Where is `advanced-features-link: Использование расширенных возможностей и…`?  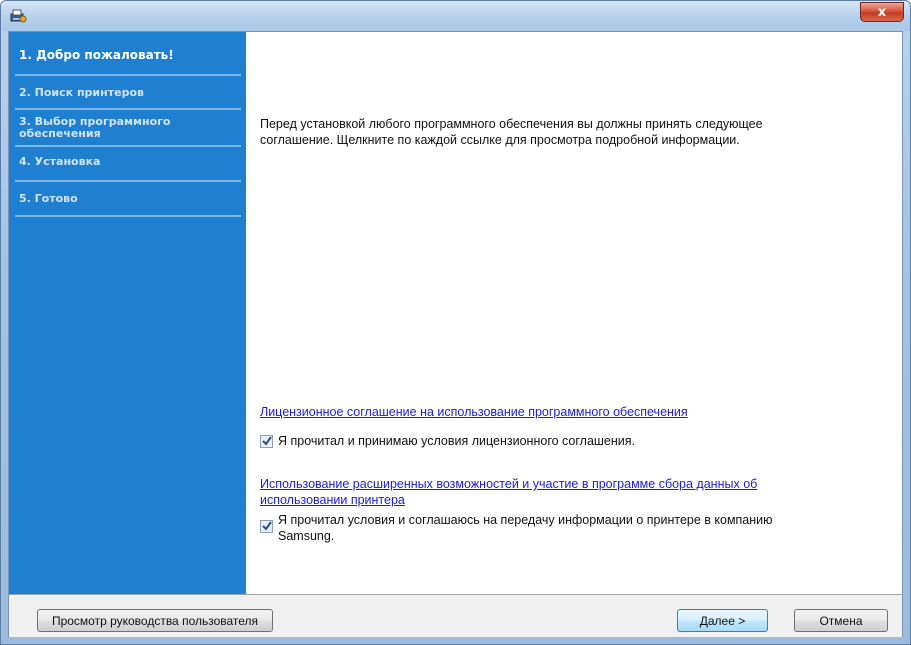 advanced-features-link: Использование расширенных возможностей и… is located at coordinates (508, 492).